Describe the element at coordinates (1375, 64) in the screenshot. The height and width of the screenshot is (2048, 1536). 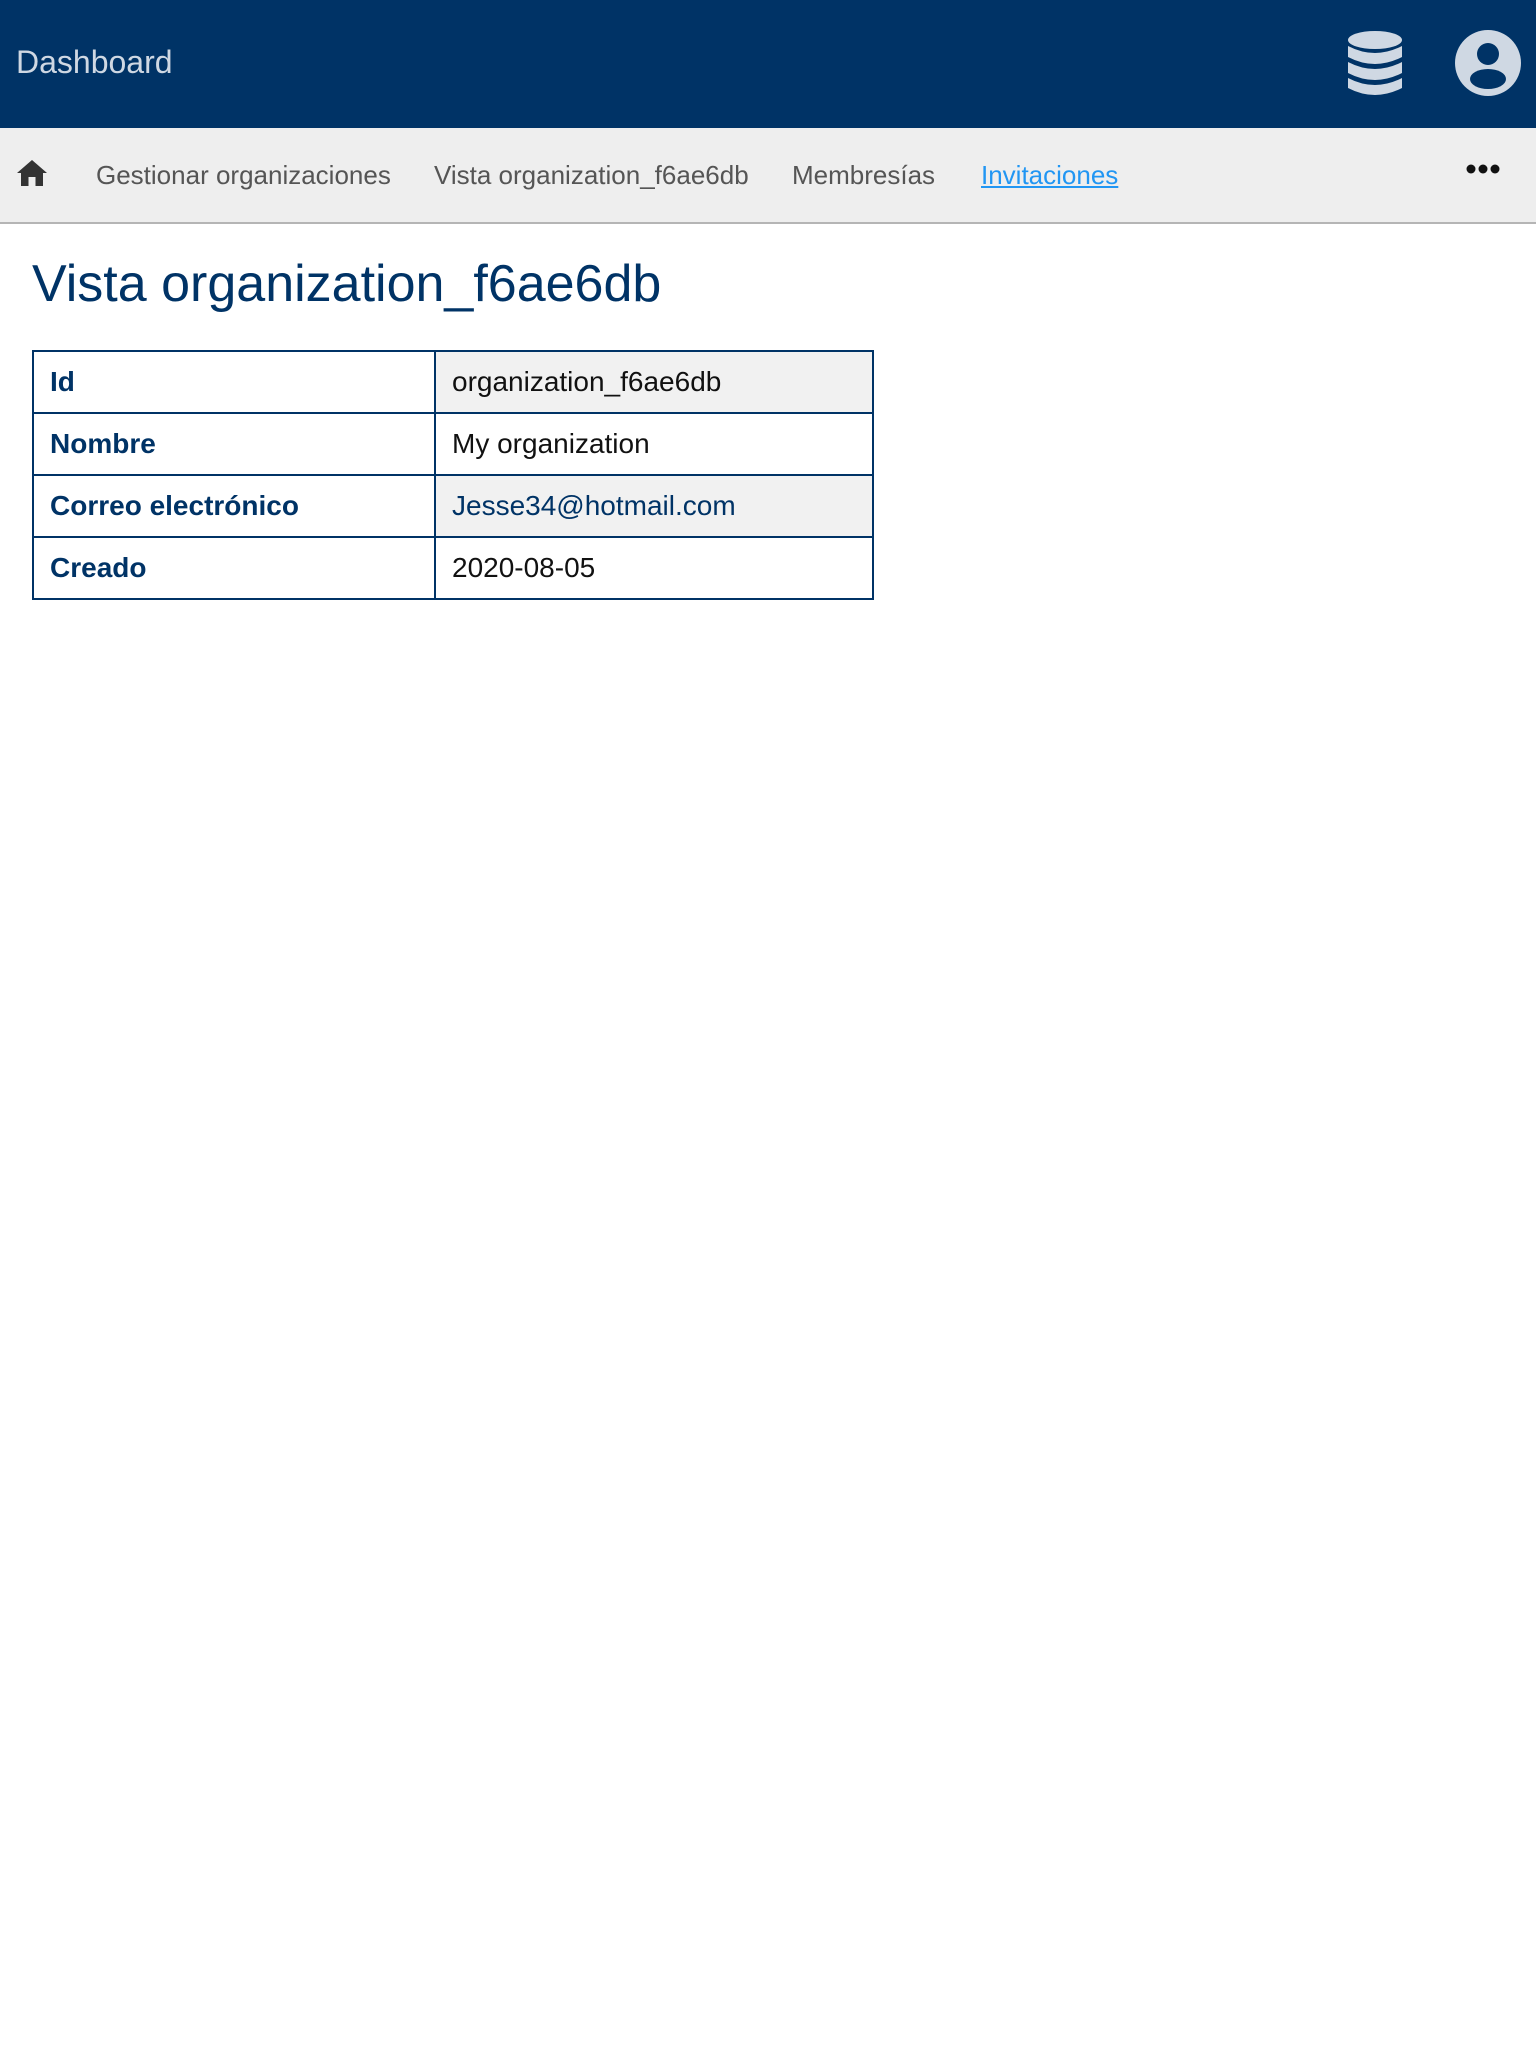
I see `database-icon` at that location.